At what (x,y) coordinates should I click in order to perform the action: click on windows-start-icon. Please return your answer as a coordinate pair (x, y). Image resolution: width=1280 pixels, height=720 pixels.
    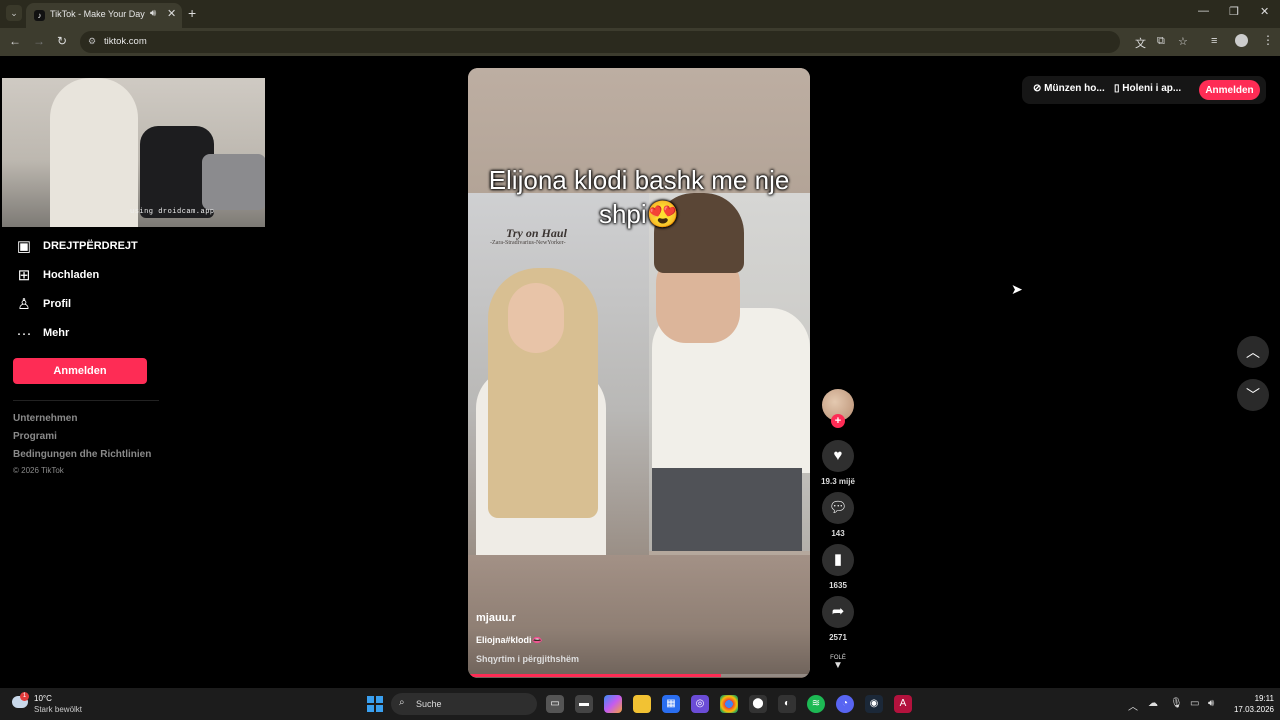
    Looking at the image, I should click on (375, 704).